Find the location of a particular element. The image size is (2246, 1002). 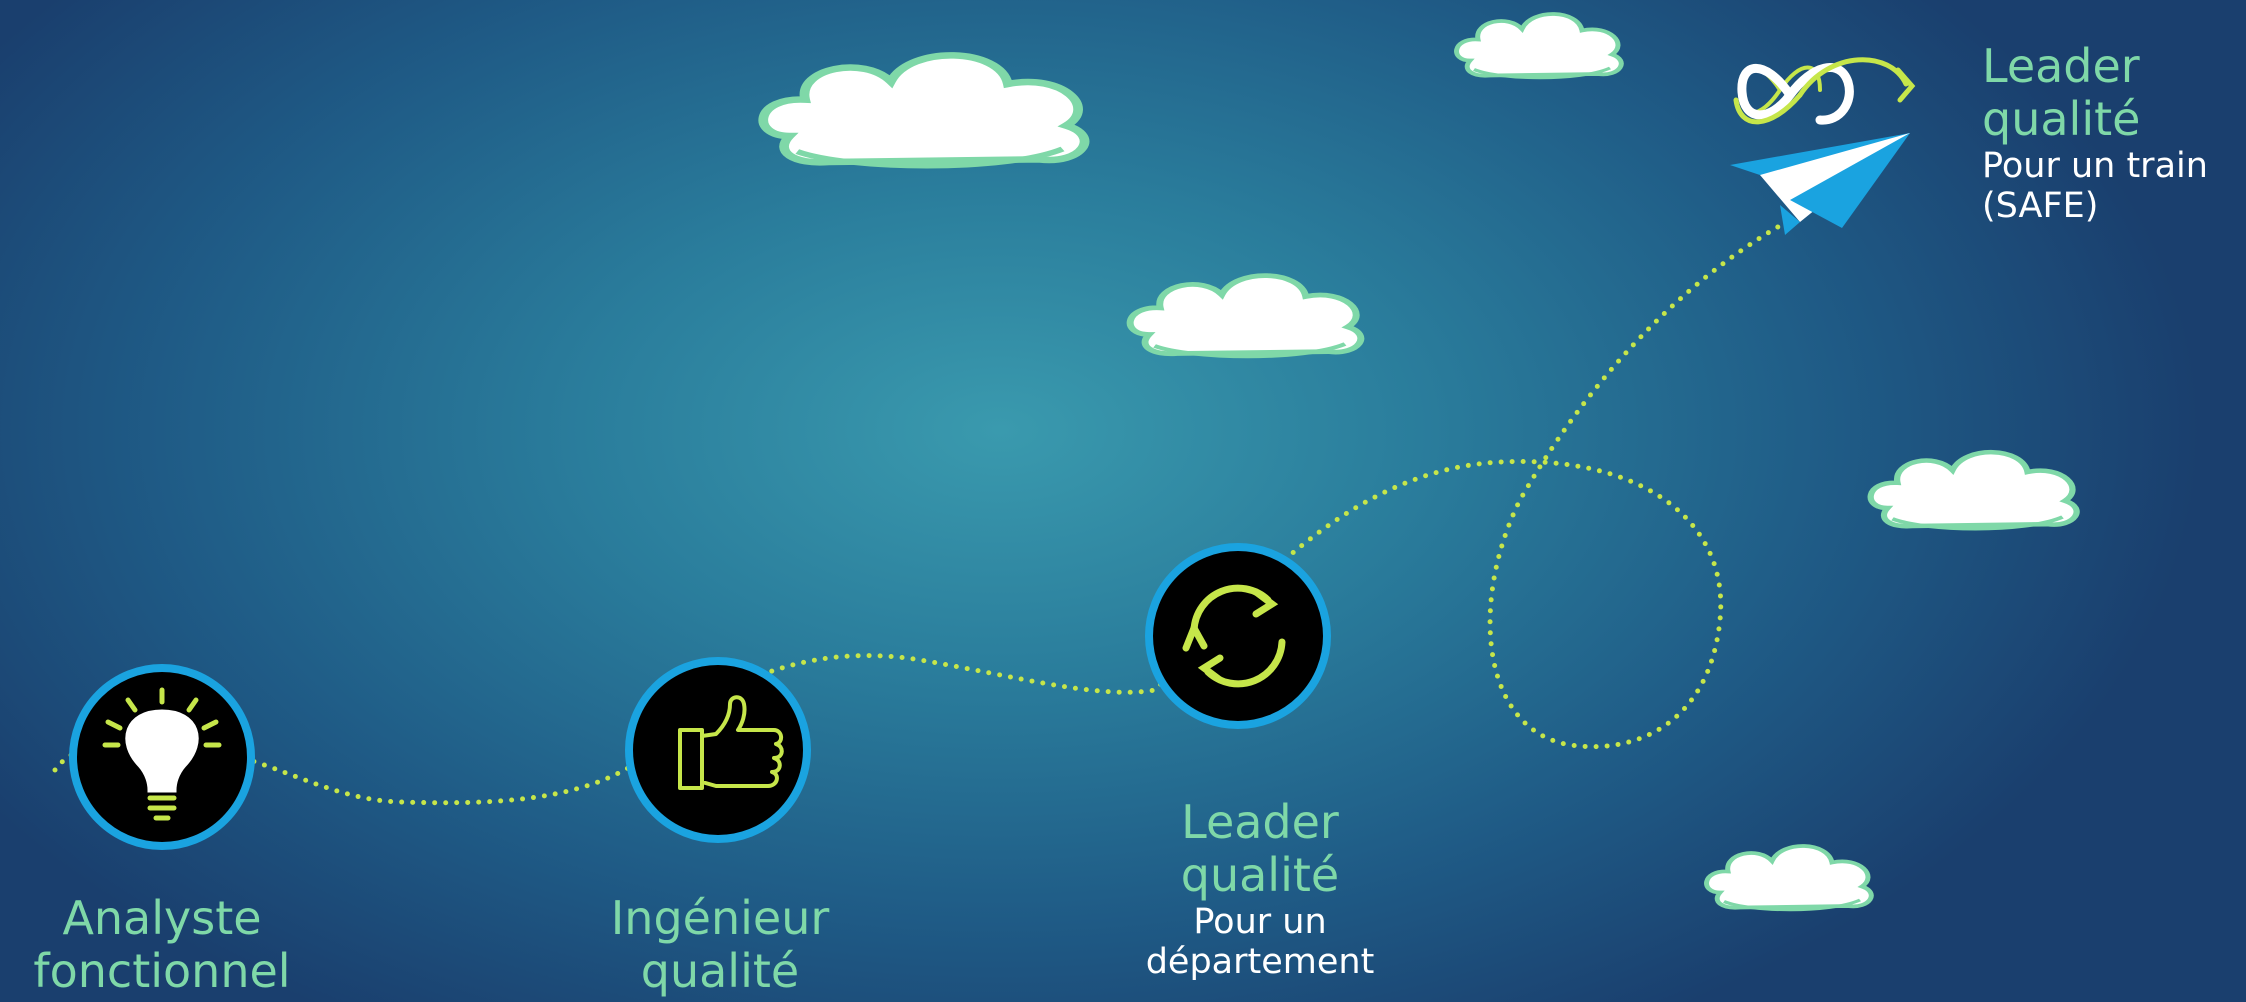

step-3-role-line2: qualité is located at coordinates (1260, 874).